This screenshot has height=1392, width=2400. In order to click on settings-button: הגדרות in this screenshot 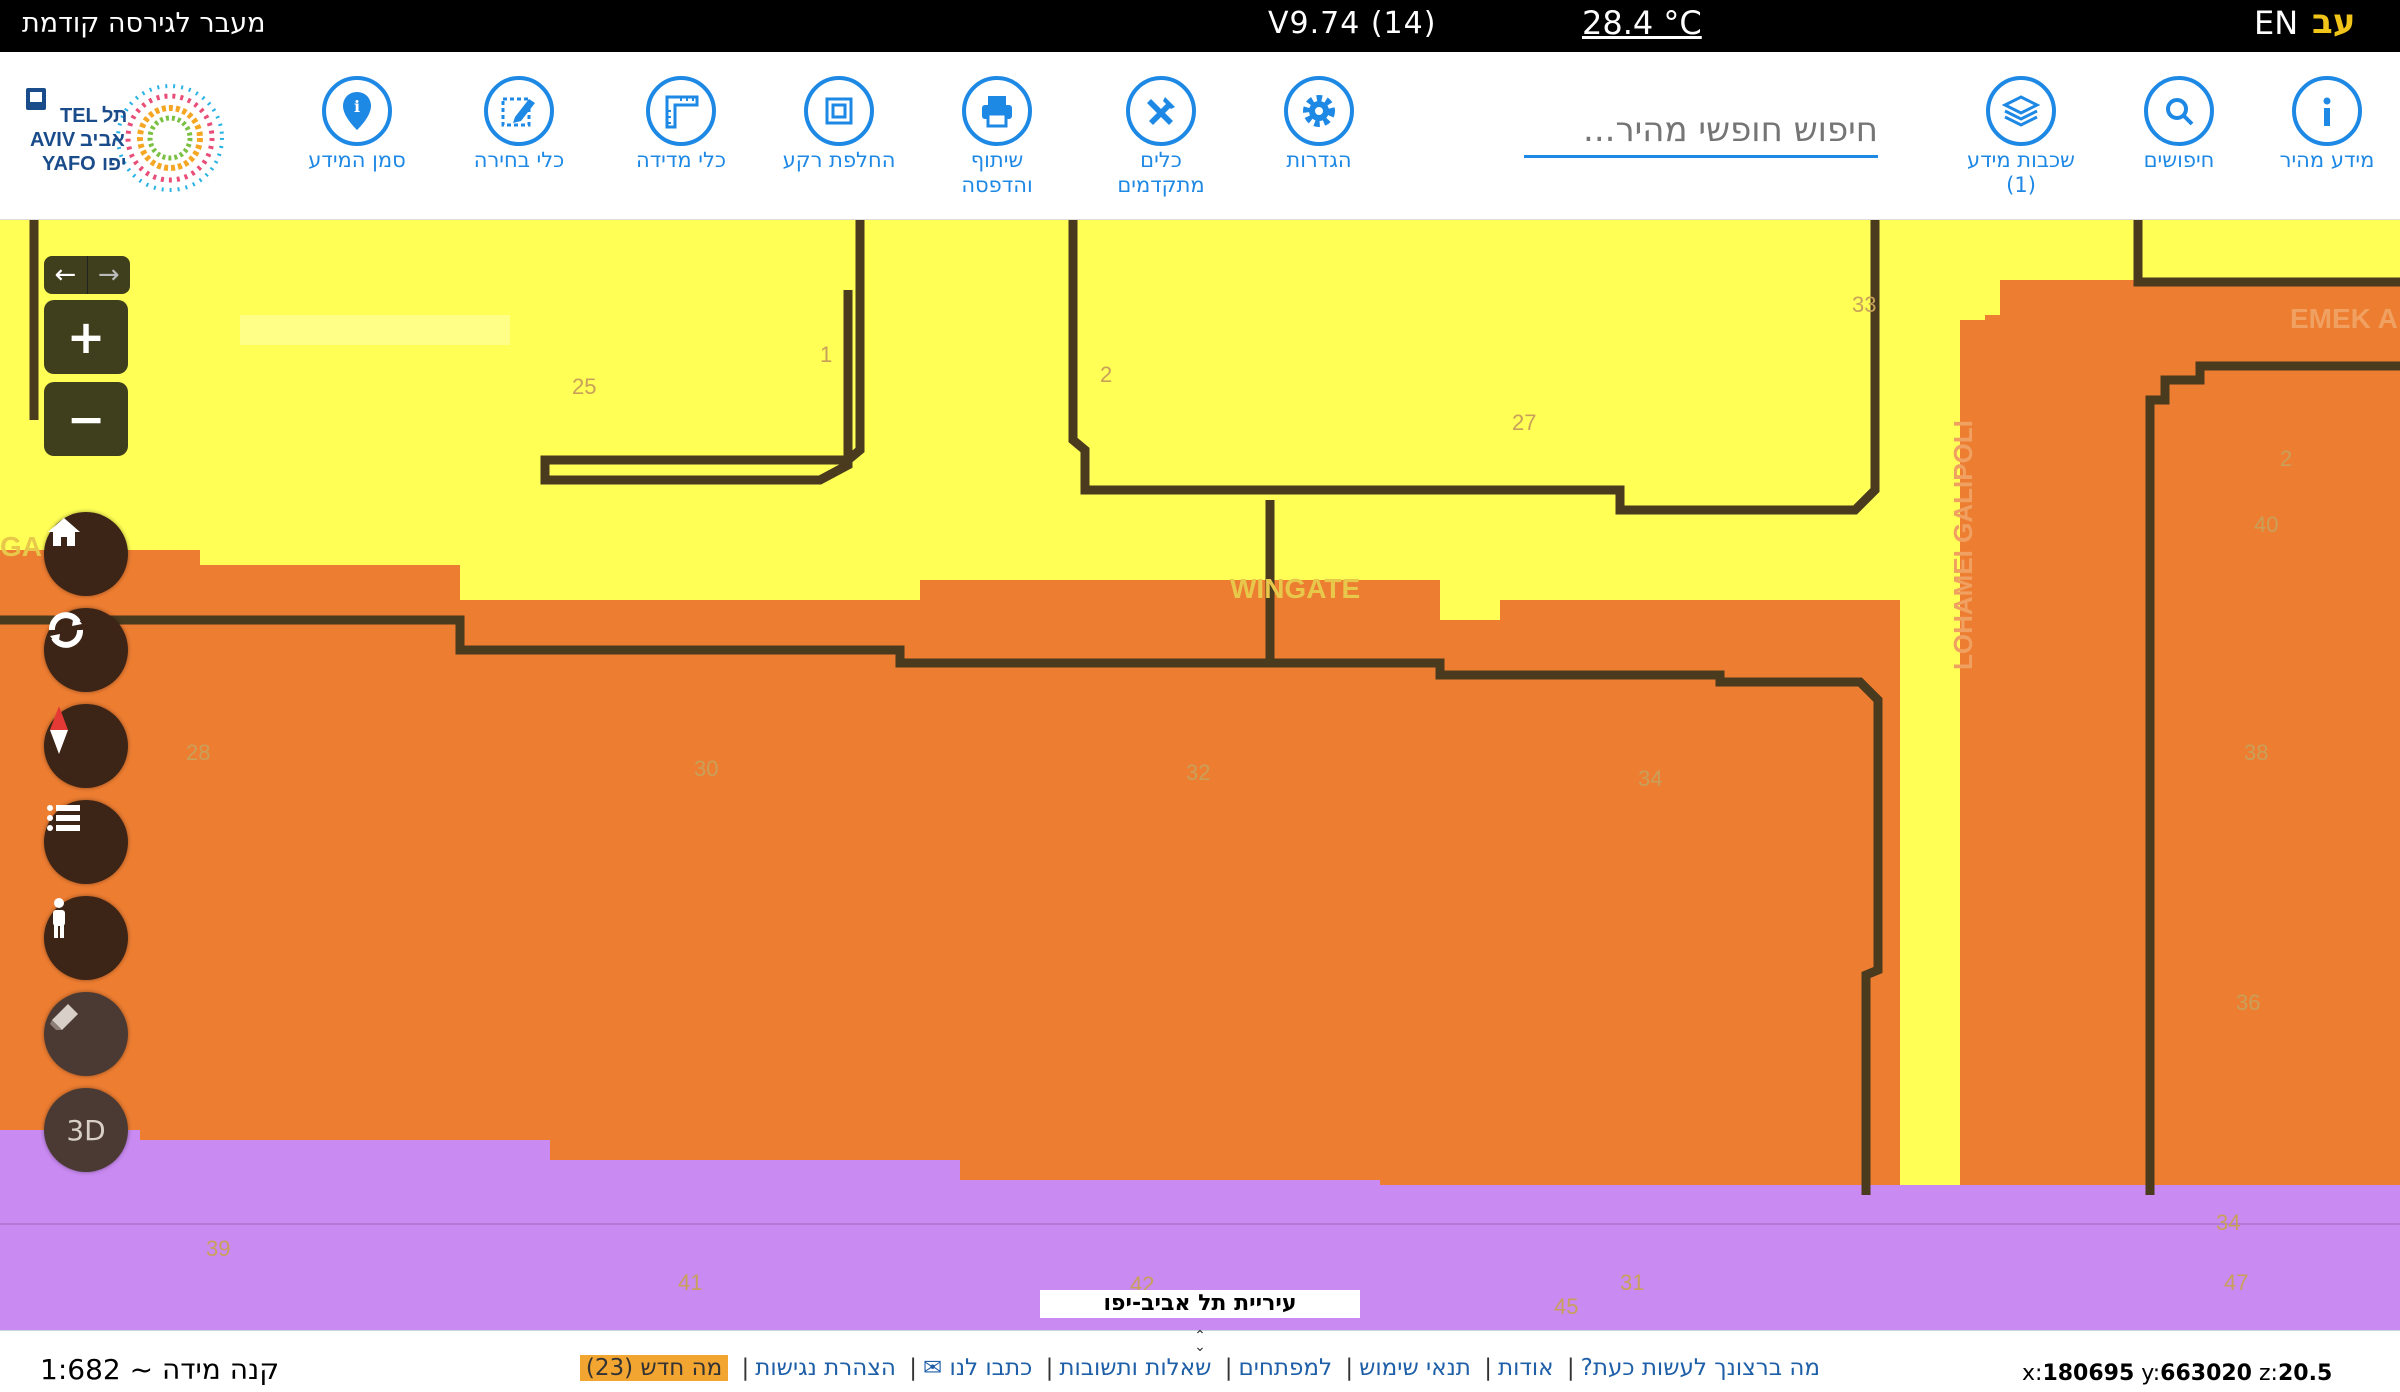, I will do `click(1319, 124)`.